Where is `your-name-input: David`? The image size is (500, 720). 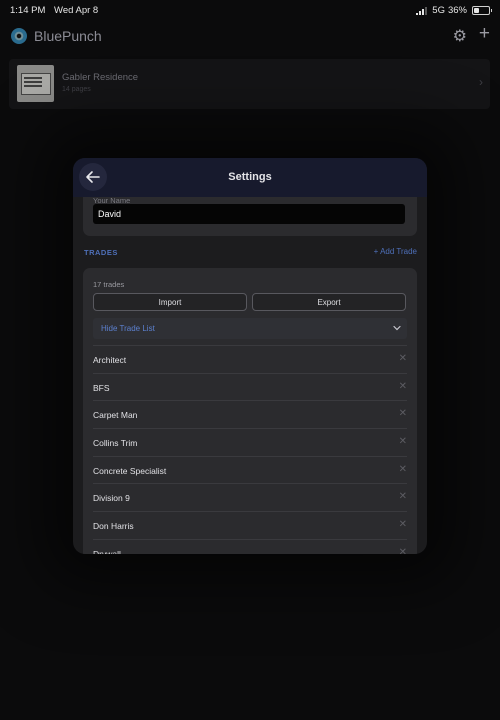 your-name-input: David is located at coordinates (249, 214).